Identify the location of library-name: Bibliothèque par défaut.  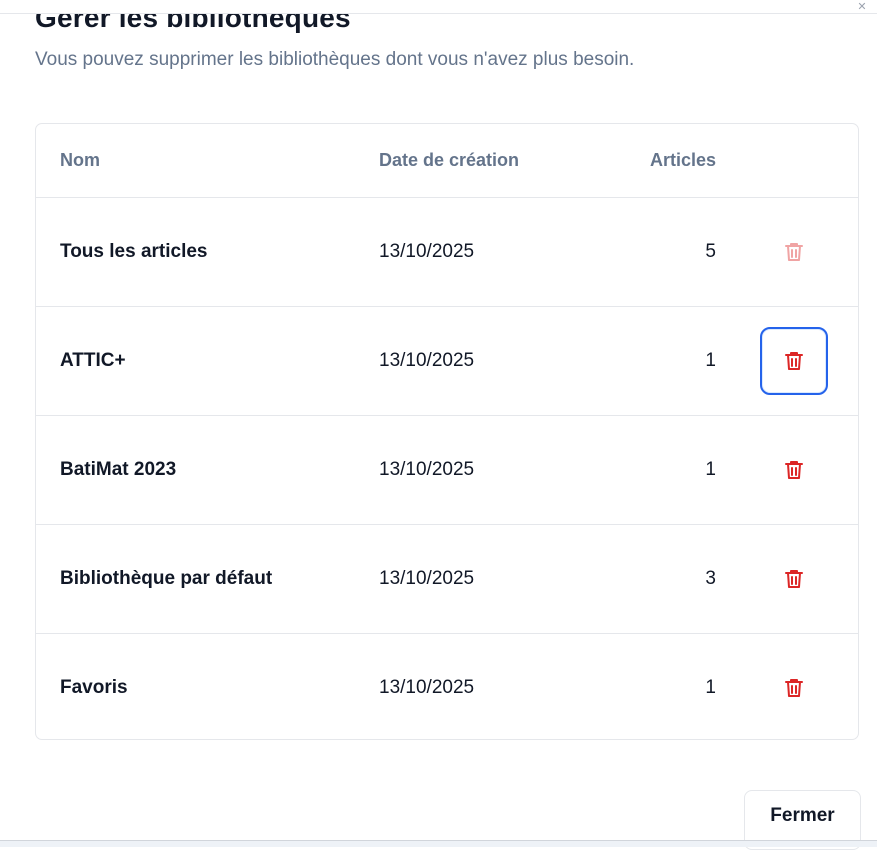
(166, 578).